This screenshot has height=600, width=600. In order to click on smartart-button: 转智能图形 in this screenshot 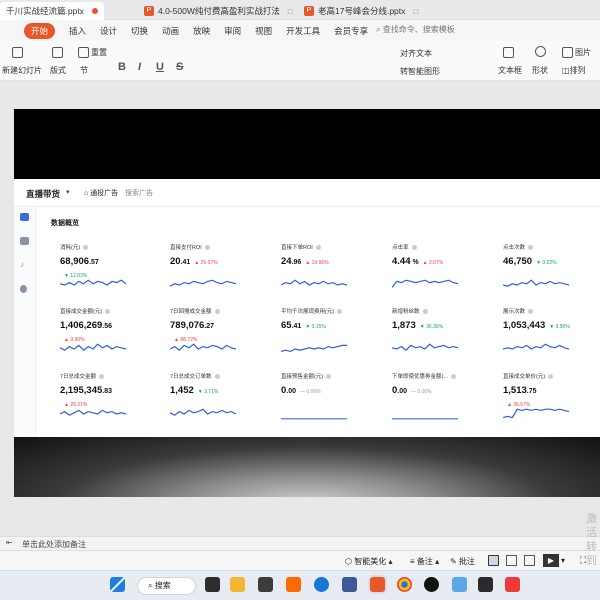, I will do `click(420, 71)`.